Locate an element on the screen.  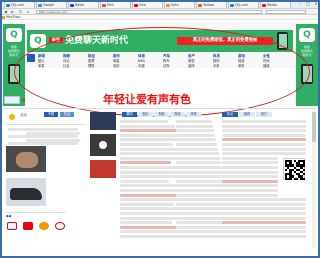
scrollbar is located at coordinates (314, 178).